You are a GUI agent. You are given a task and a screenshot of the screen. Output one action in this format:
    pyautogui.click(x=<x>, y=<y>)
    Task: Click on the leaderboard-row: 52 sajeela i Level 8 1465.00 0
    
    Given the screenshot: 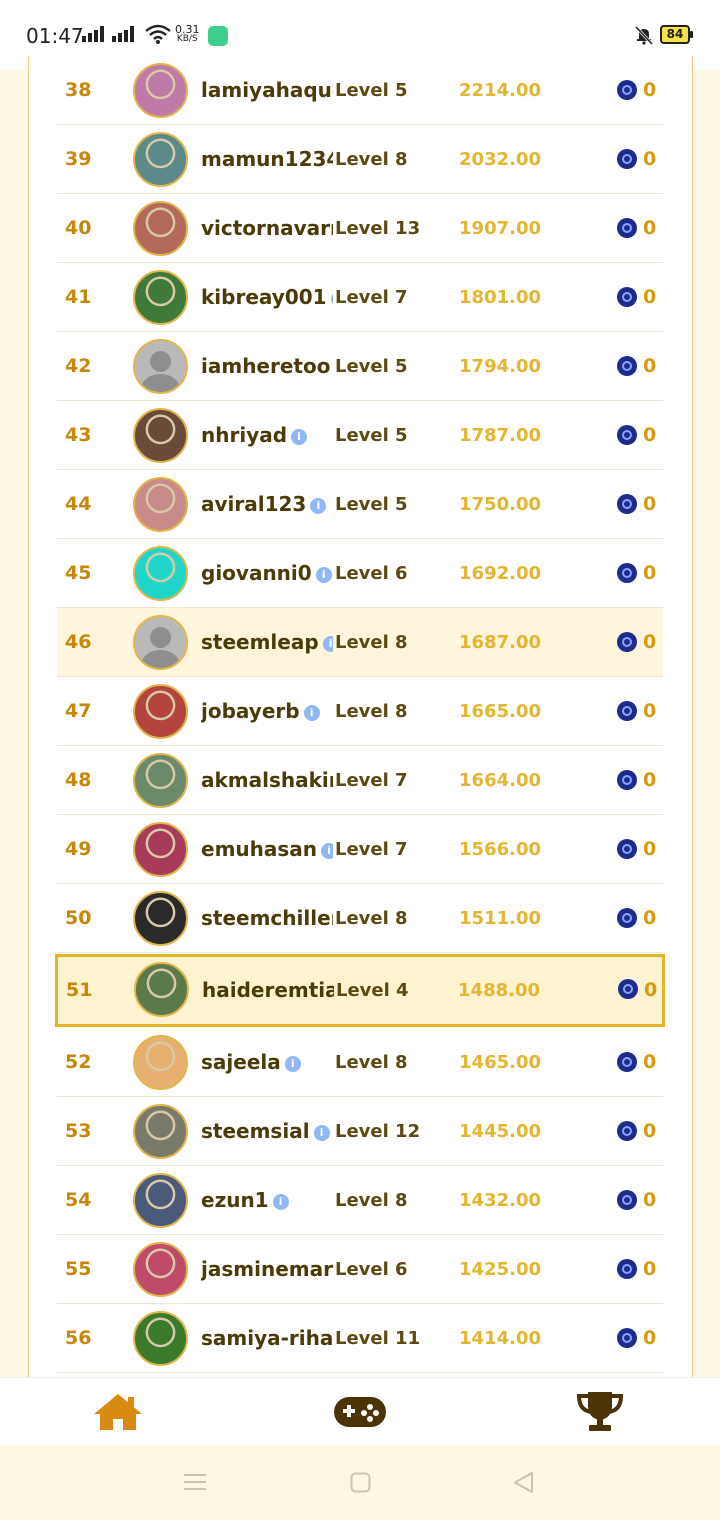 What is the action you would take?
    pyautogui.click(x=360, y=1062)
    